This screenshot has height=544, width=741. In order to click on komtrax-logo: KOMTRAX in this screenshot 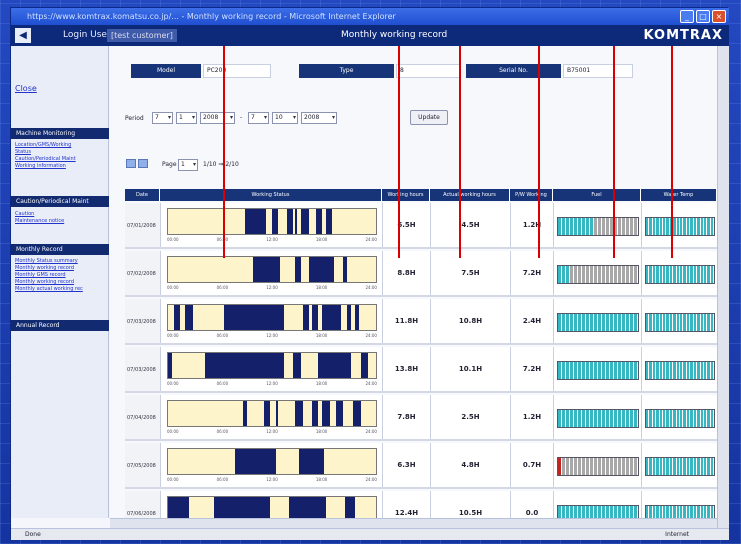, I will do `click(683, 35)`.